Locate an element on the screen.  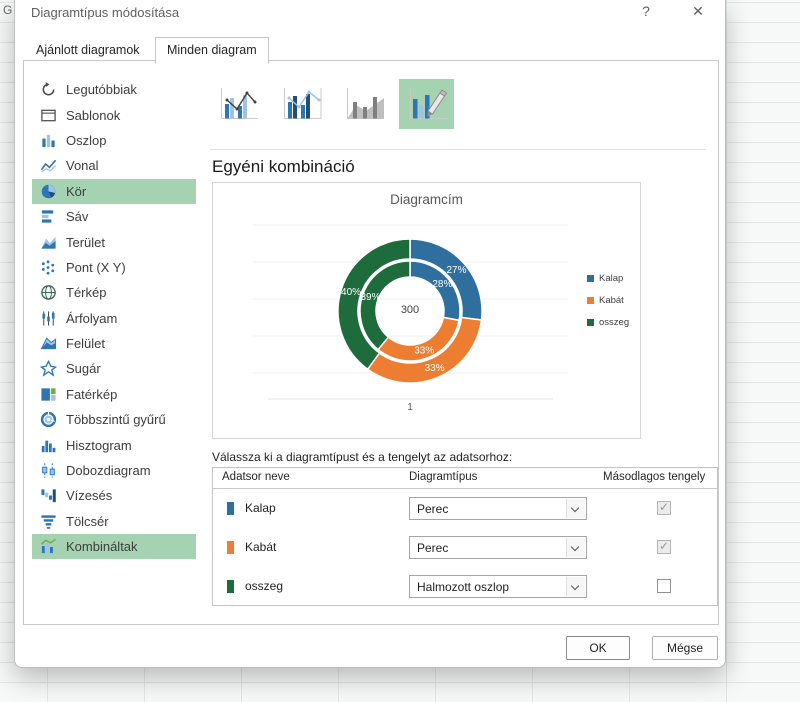
doughnut-center-label: 300 is located at coordinates (410, 310).